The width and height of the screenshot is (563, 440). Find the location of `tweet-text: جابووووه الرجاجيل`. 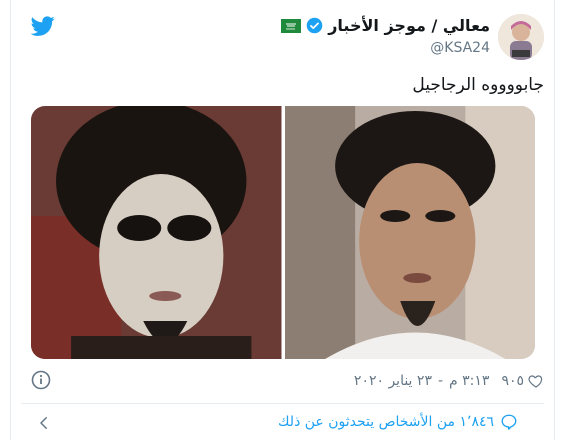

tweet-text: جابووووه الرجاجيل is located at coordinates (478, 85).